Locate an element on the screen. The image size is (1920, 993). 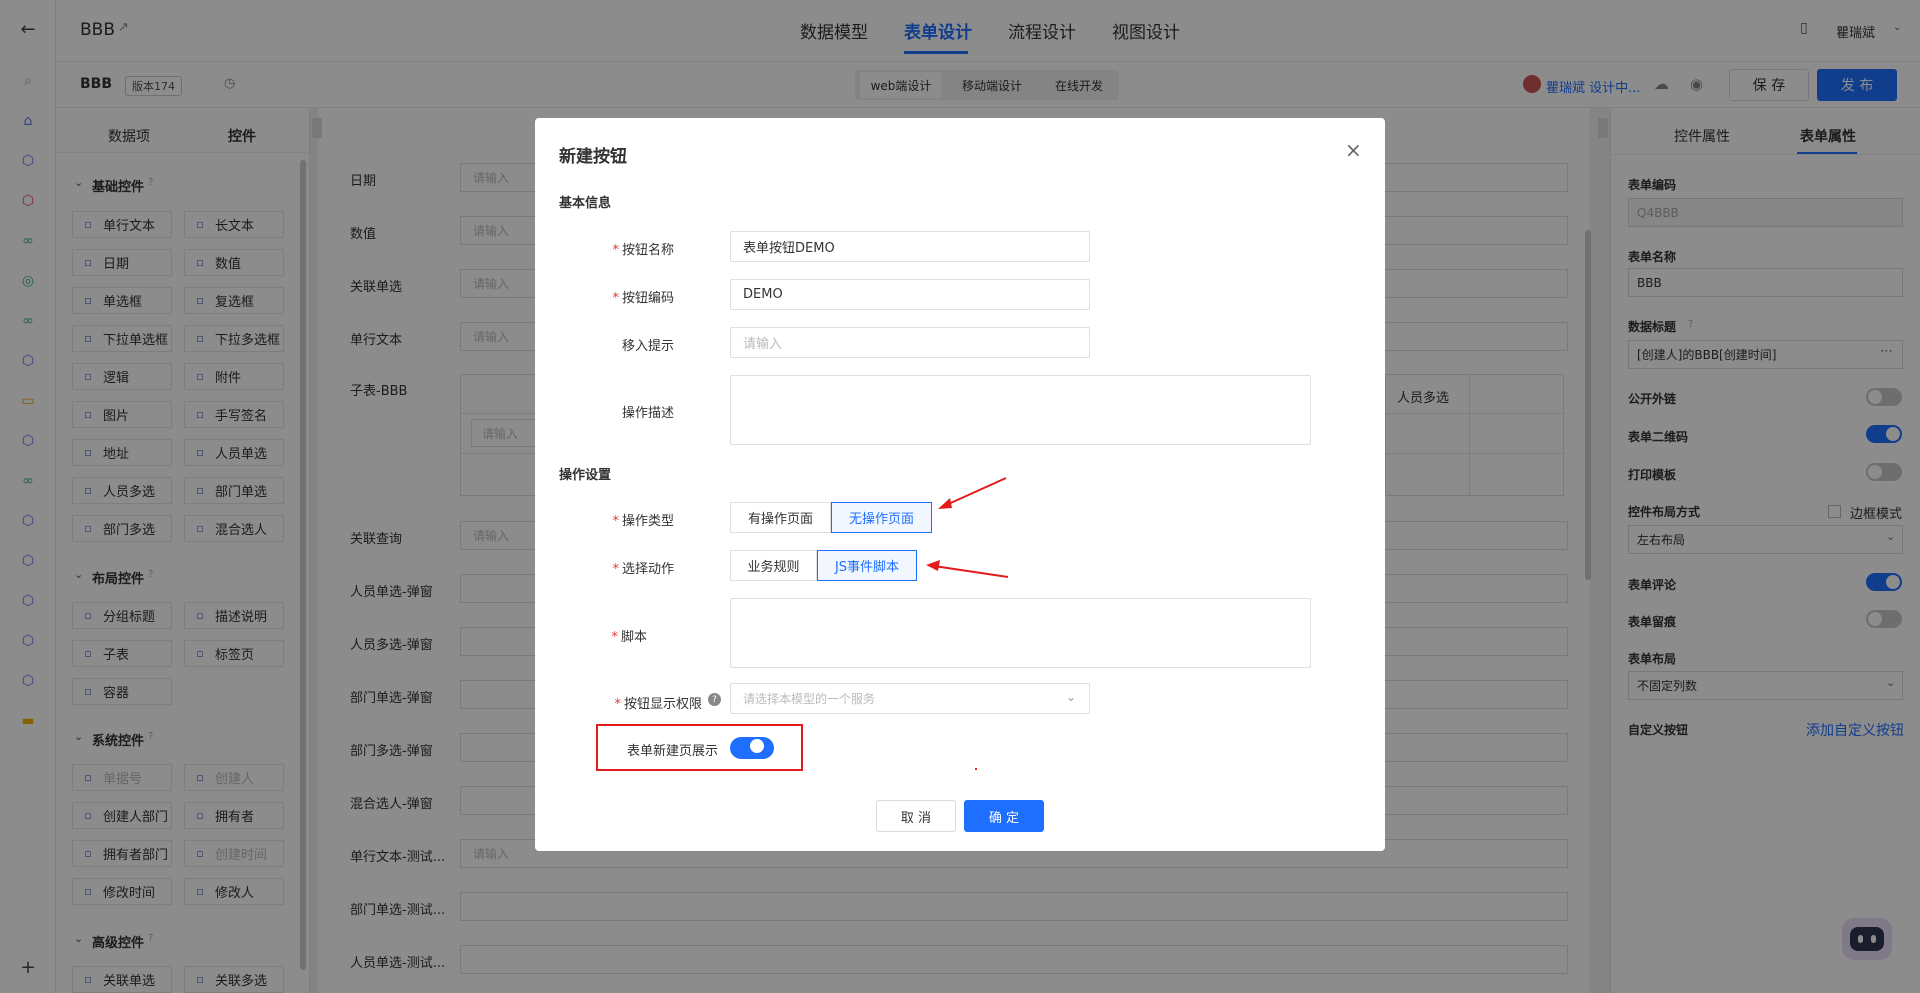
perm-label: * 按钮显示权限 is located at coordinates (658, 704).